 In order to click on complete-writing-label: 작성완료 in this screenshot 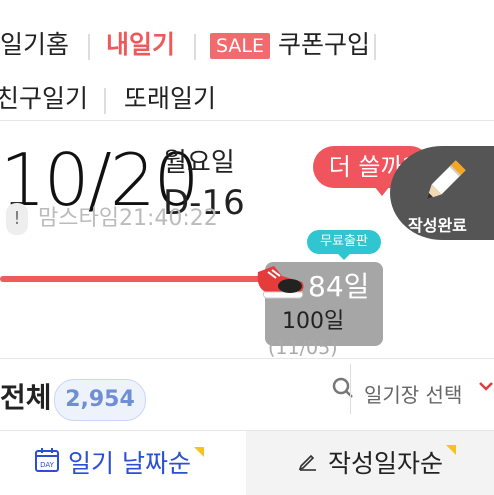, I will do `click(437, 225)`.